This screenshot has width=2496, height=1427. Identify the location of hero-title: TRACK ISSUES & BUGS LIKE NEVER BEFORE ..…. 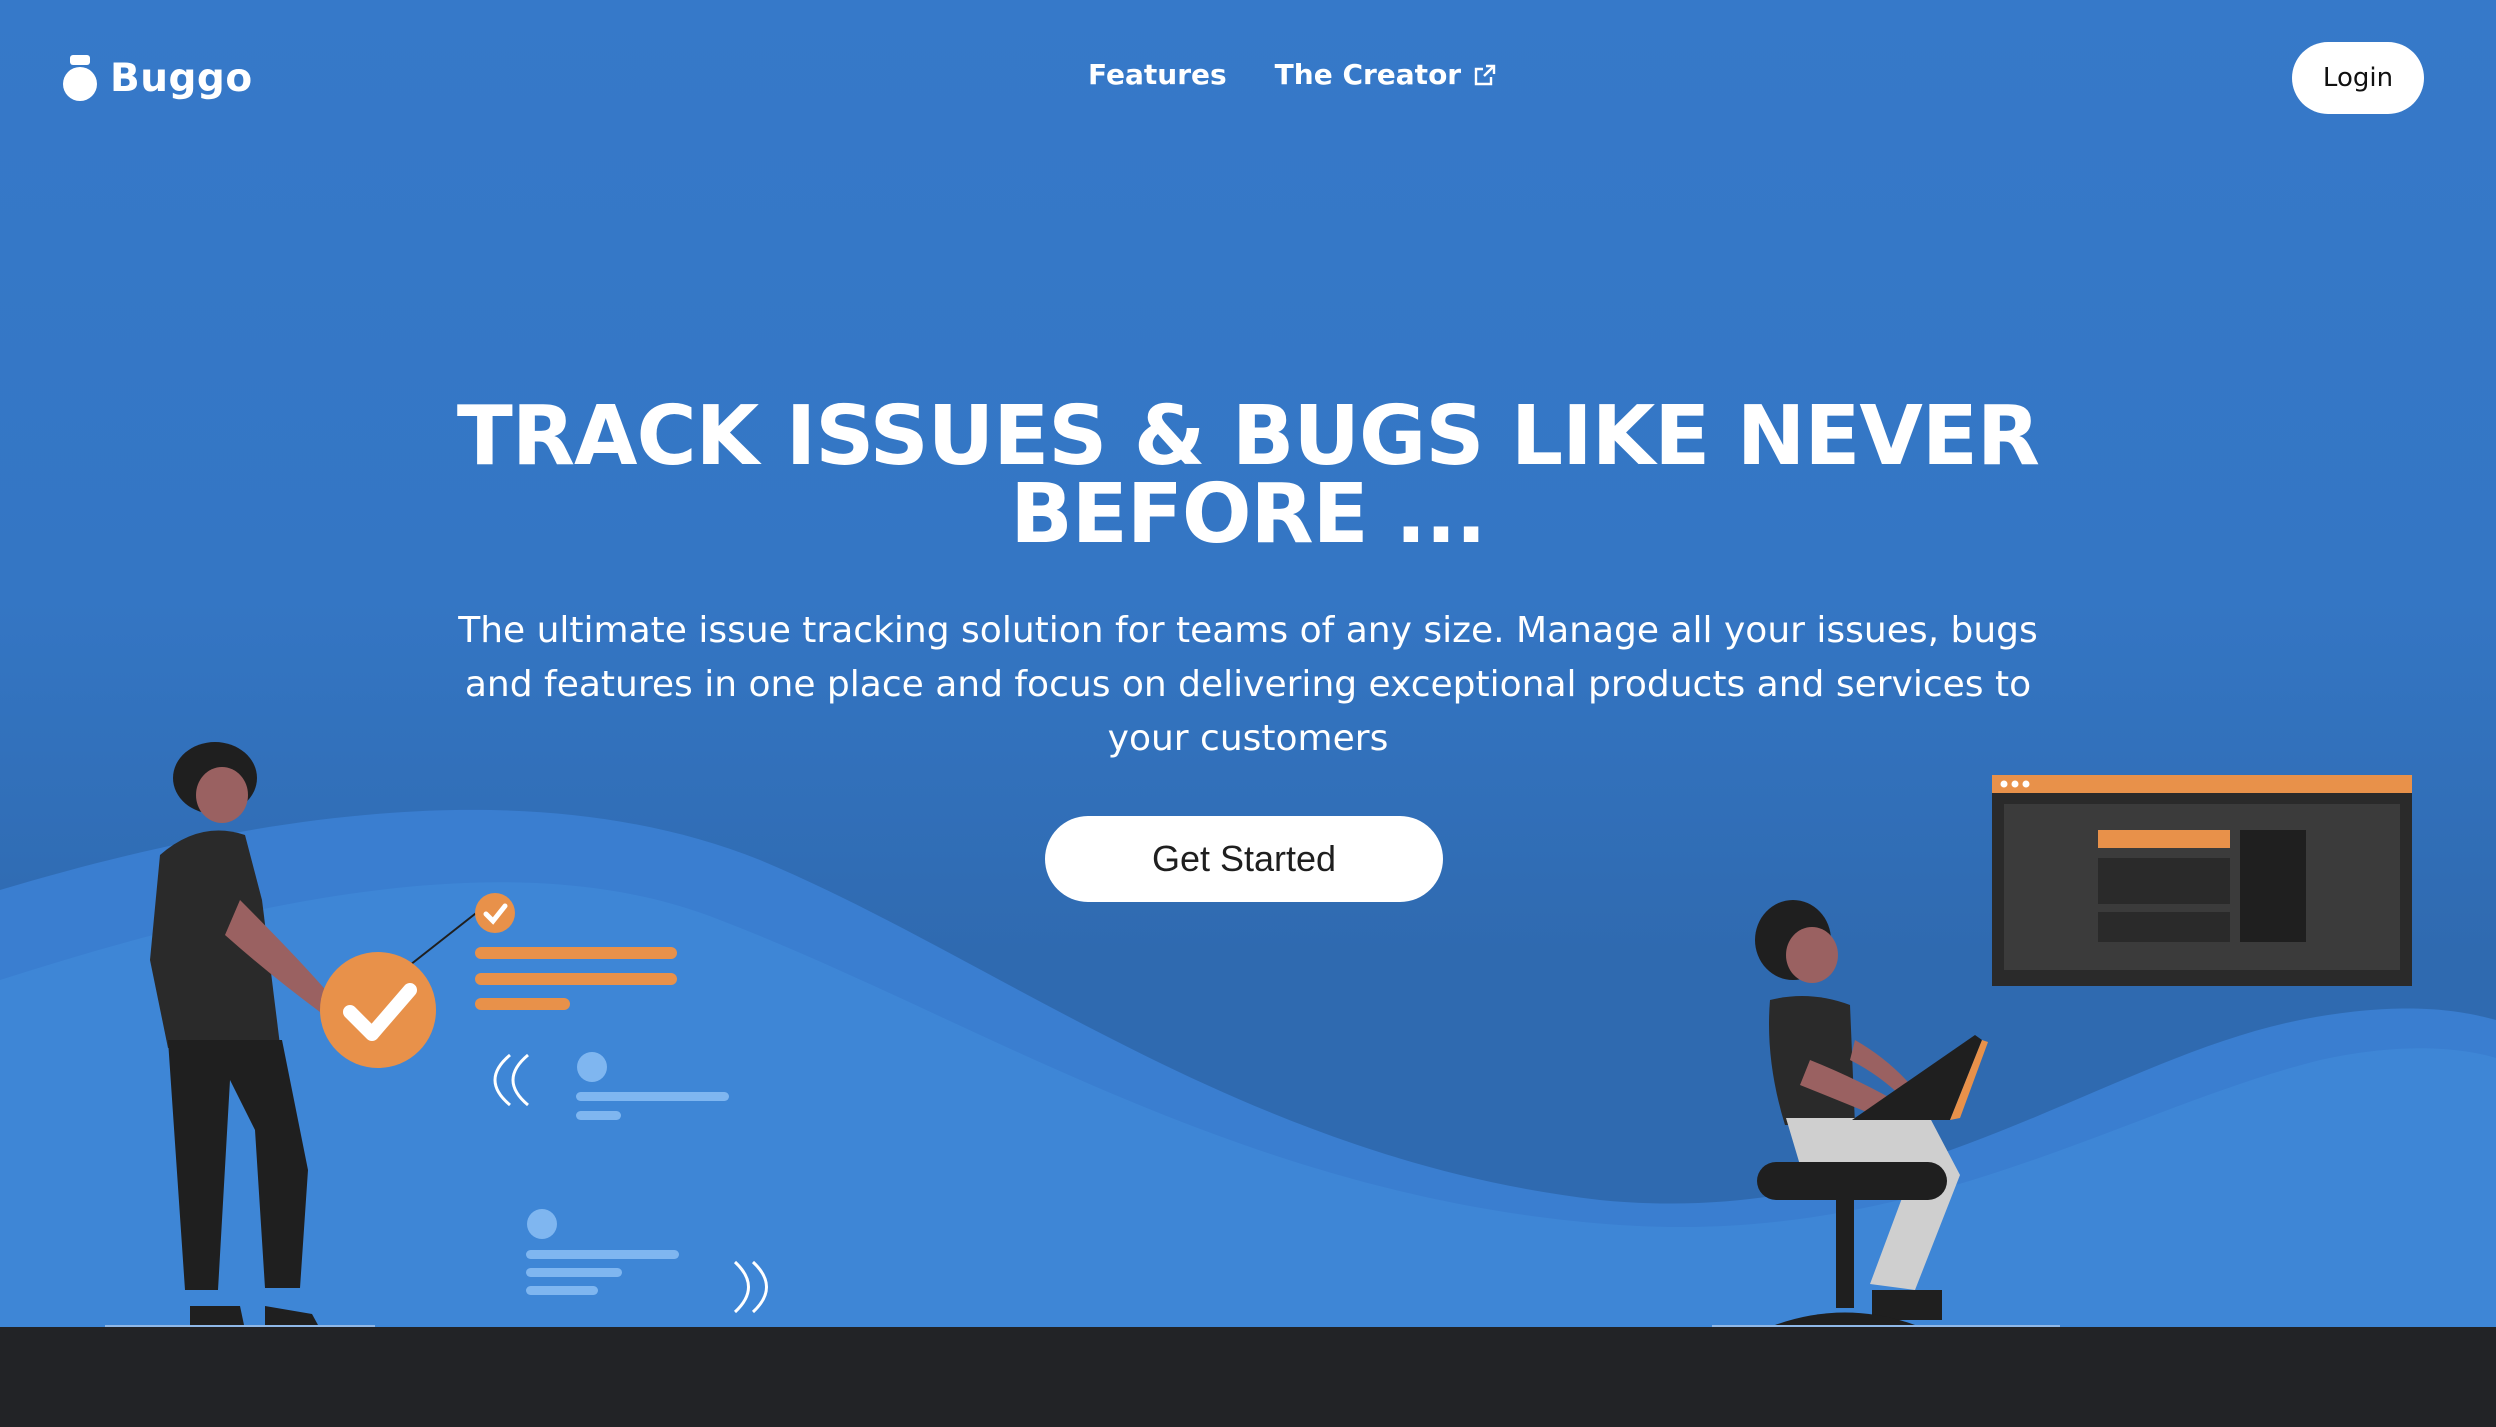
(1248, 476).